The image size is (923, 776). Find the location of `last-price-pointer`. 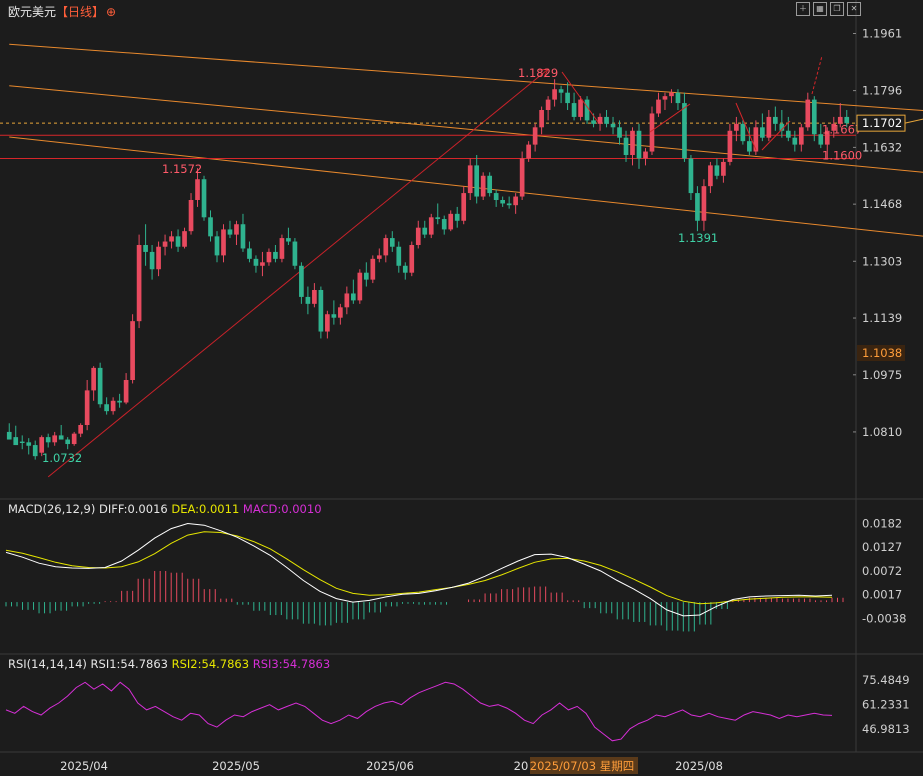

last-price-pointer is located at coordinates (913, 121).